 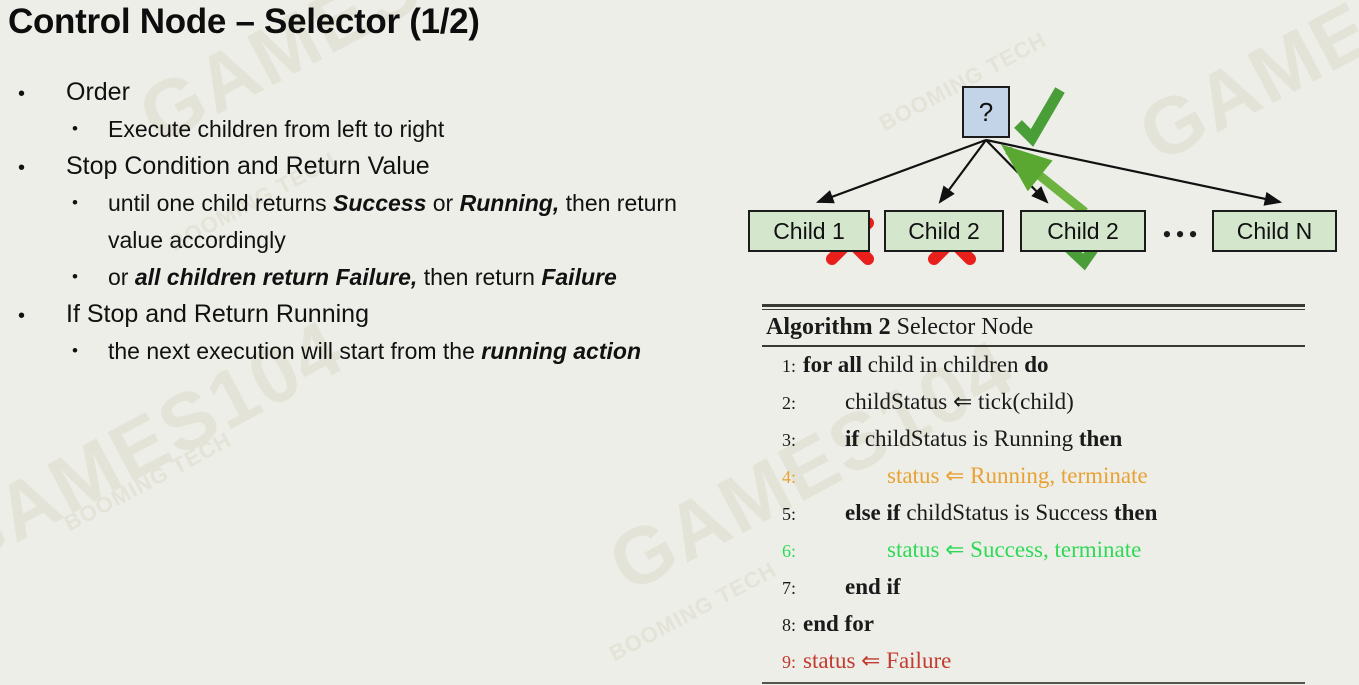 What do you see at coordinates (926, 364) in the screenshot?
I see `algorithm-line-code: for all child in children do` at bounding box center [926, 364].